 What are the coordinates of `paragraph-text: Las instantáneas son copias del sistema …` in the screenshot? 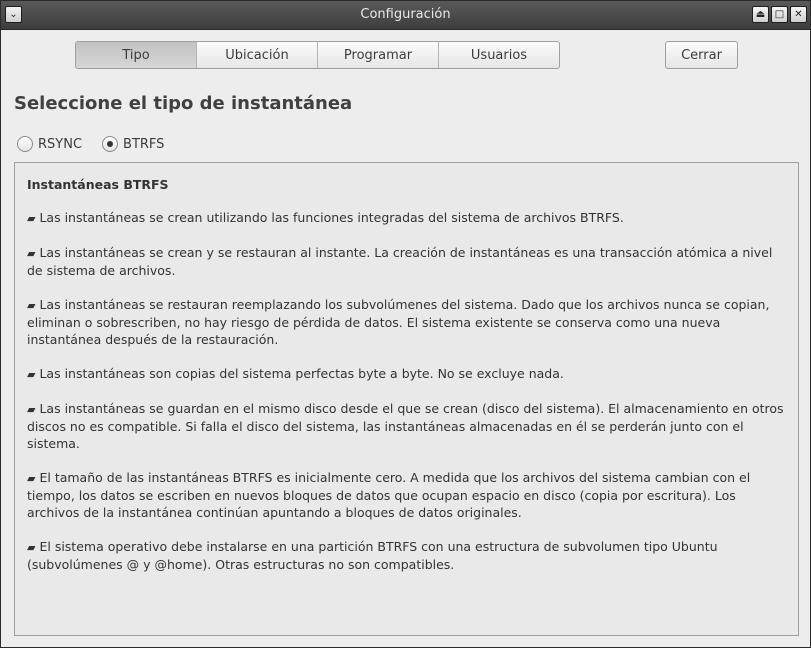 It's located at (301, 373).